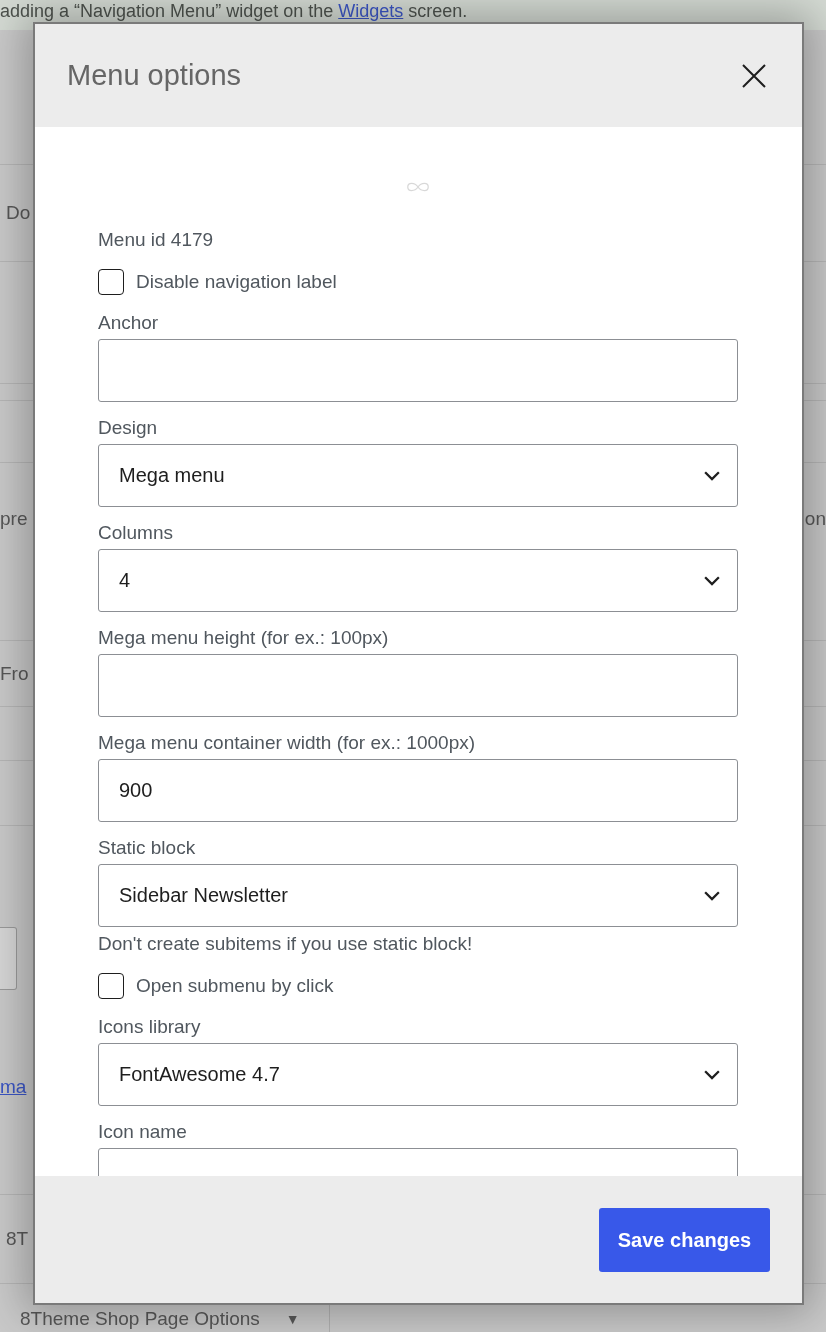 This screenshot has width=826, height=1332. I want to click on notice-text: adding a “Navigation Menu” widget on the Widgets screen., so click(234, 11).